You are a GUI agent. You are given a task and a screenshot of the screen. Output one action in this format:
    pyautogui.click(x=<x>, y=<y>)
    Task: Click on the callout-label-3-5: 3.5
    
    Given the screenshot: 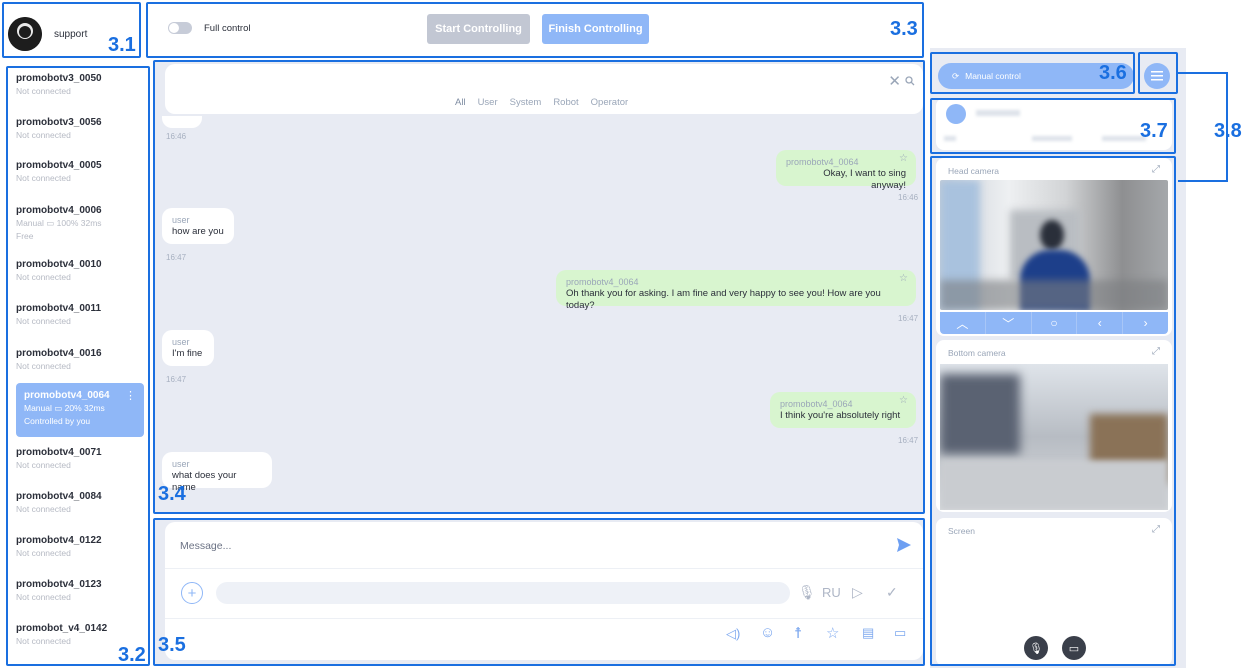 What is the action you would take?
    pyautogui.click(x=172, y=645)
    